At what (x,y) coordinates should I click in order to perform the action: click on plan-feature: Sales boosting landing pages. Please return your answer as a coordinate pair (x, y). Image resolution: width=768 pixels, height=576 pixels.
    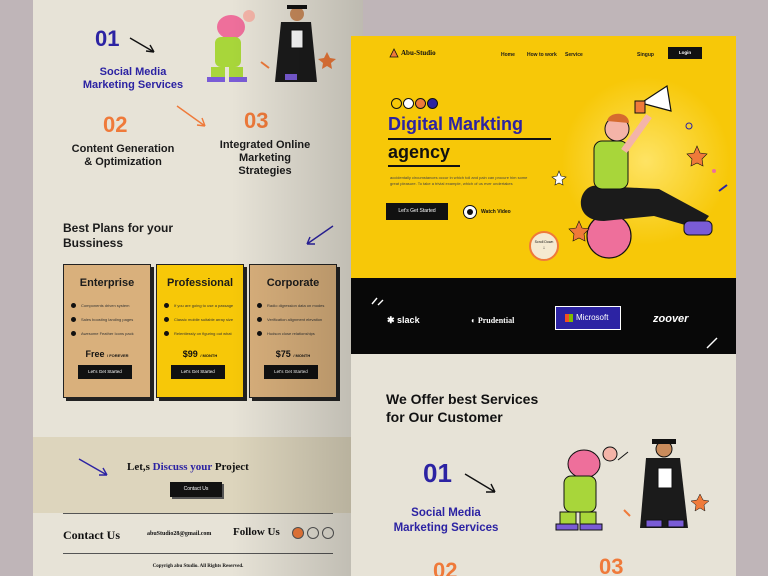
    Looking at the image, I should click on (107, 319).